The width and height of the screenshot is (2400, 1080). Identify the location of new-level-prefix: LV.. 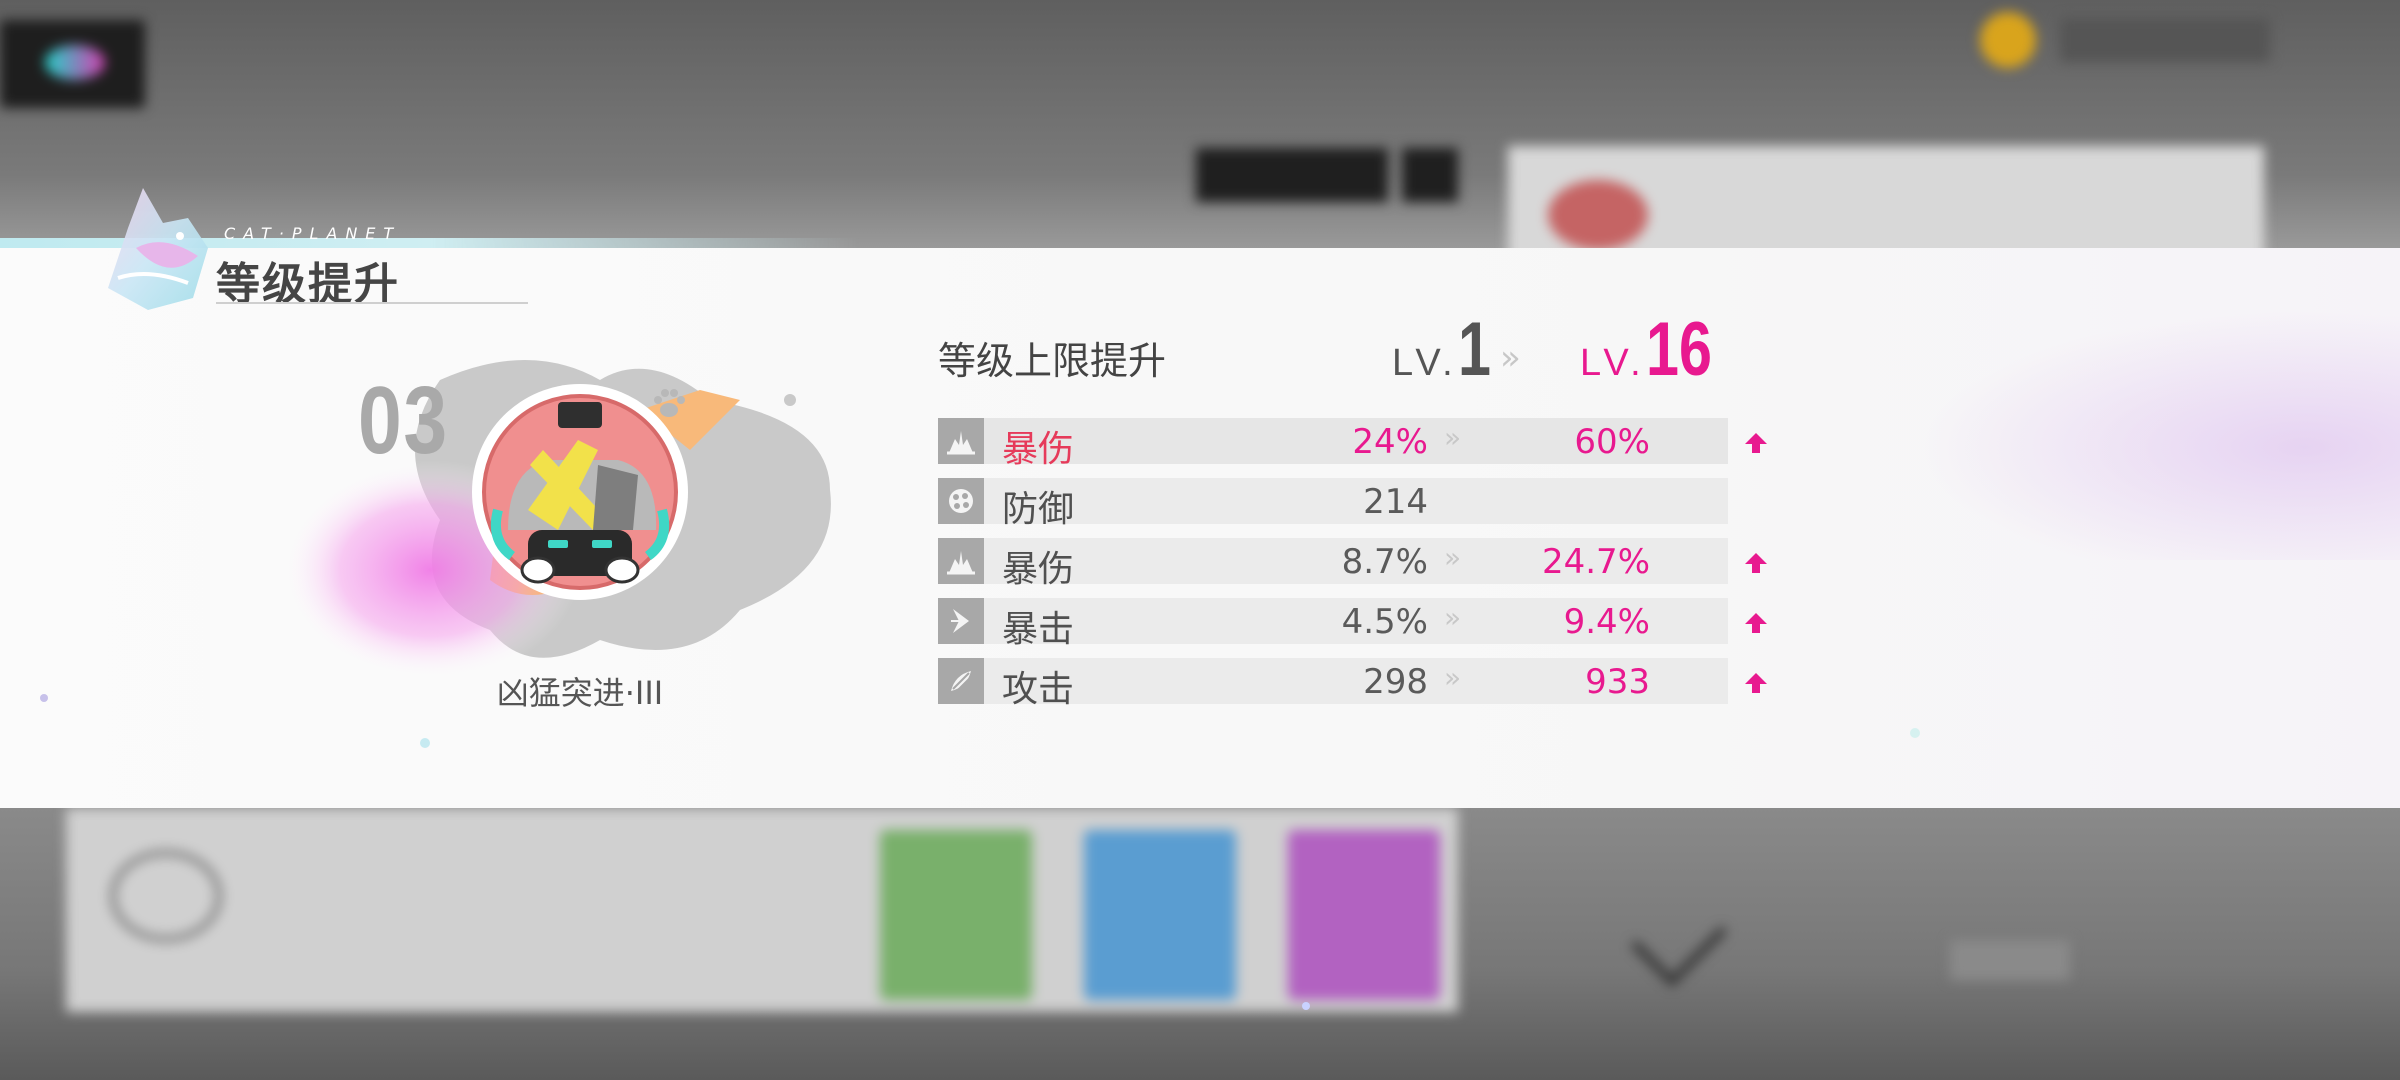
(1613, 363).